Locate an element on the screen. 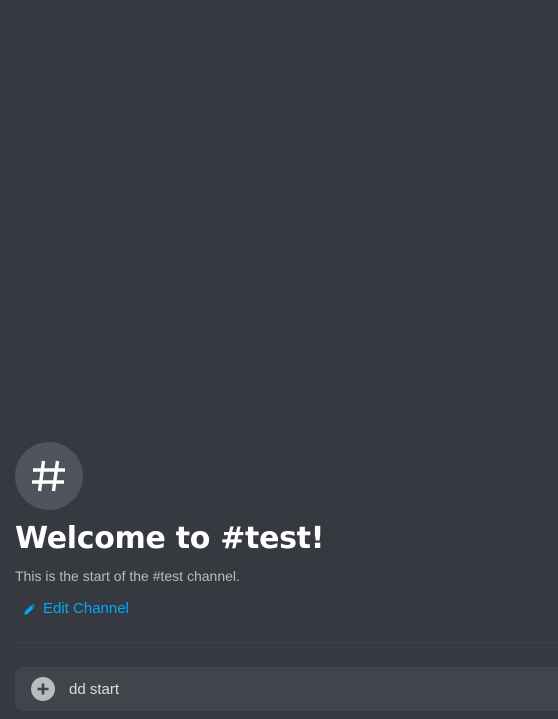 The width and height of the screenshot is (558, 719). channel-icon-circle is located at coordinates (49, 476).